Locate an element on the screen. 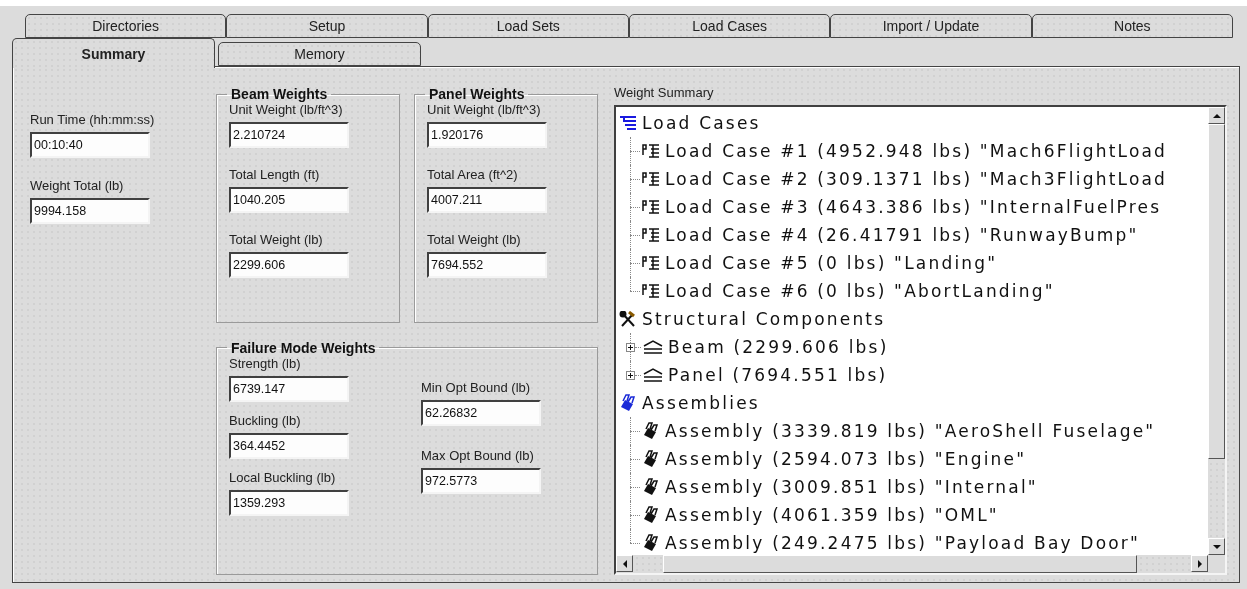 Image resolution: width=1247 pixels, height=589 pixels. value-field: 00:10:40 is located at coordinates (90, 145).